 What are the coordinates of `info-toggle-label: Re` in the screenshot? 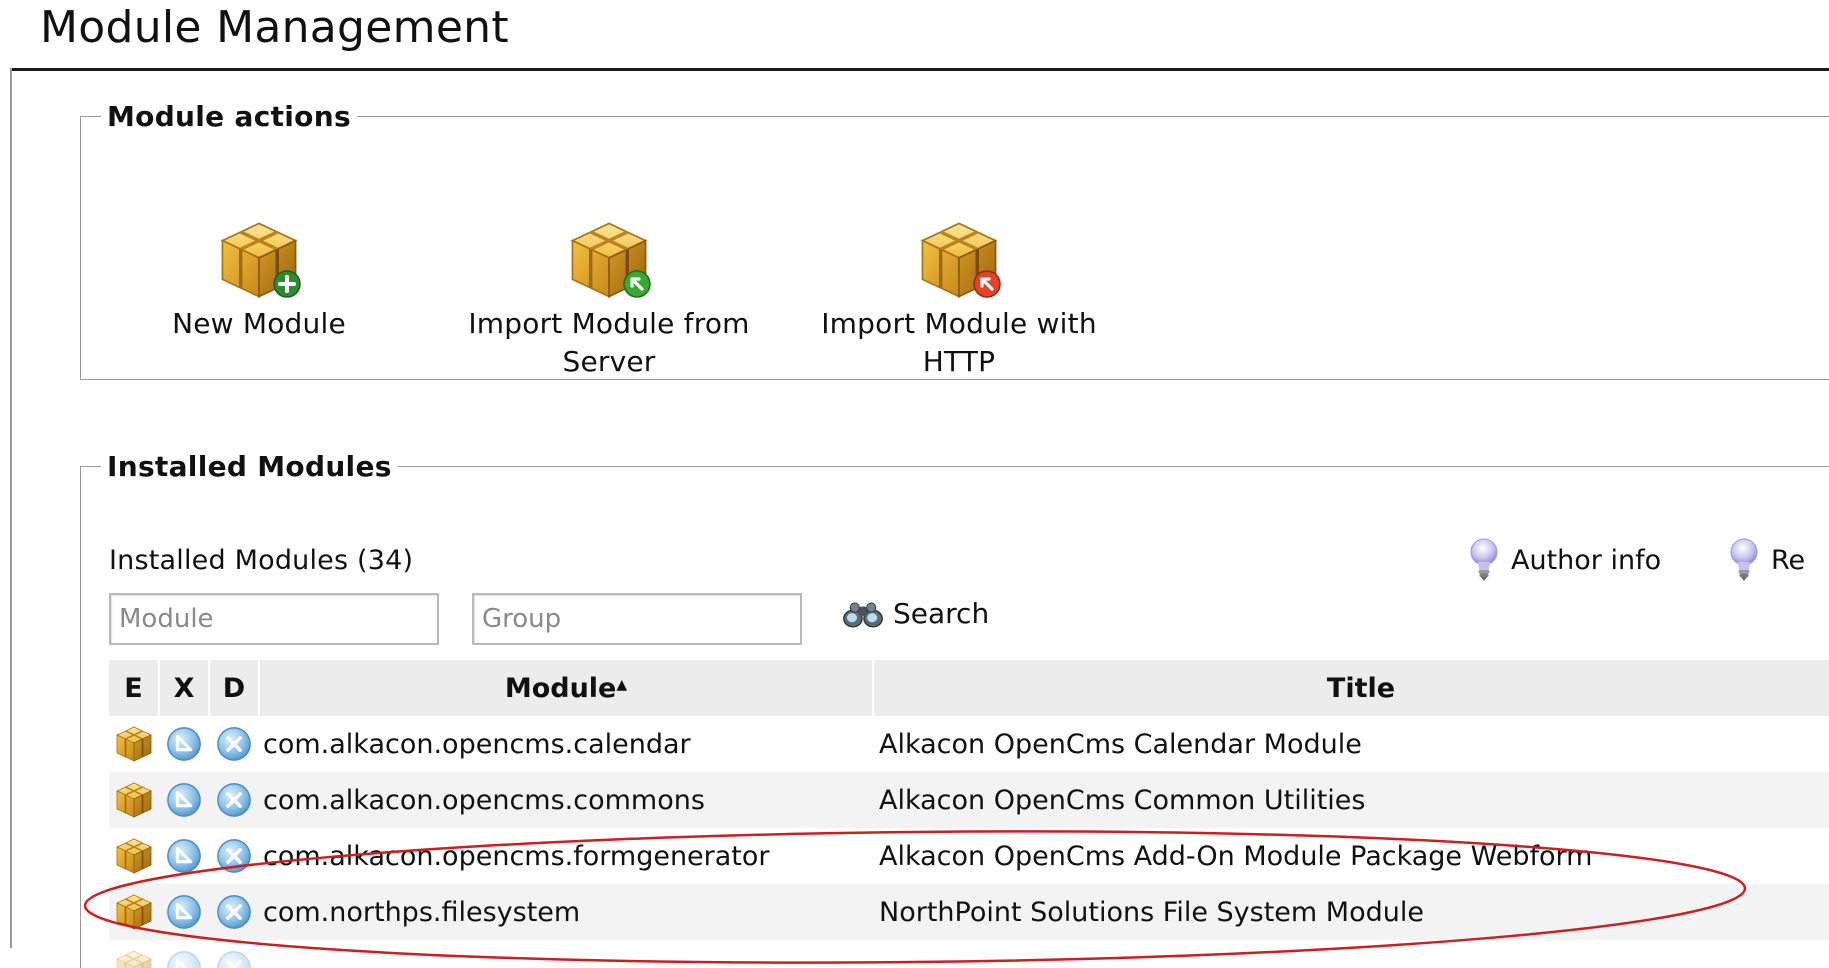 It's located at (1788, 560).